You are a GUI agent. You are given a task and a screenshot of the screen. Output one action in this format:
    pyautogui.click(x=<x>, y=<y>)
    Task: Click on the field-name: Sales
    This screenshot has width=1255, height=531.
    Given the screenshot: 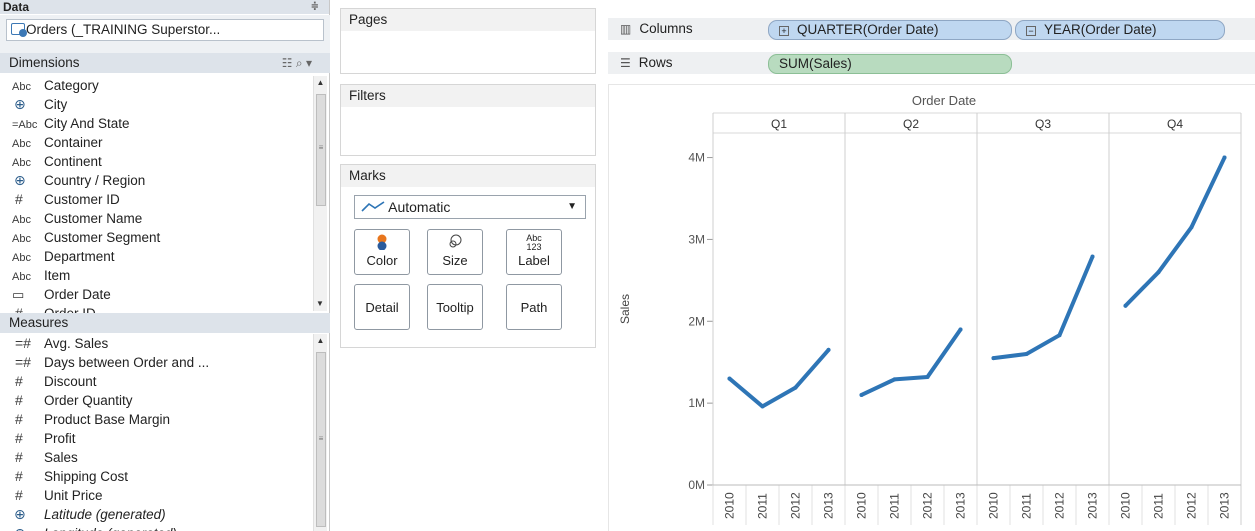 What is the action you would take?
    pyautogui.click(x=61, y=457)
    